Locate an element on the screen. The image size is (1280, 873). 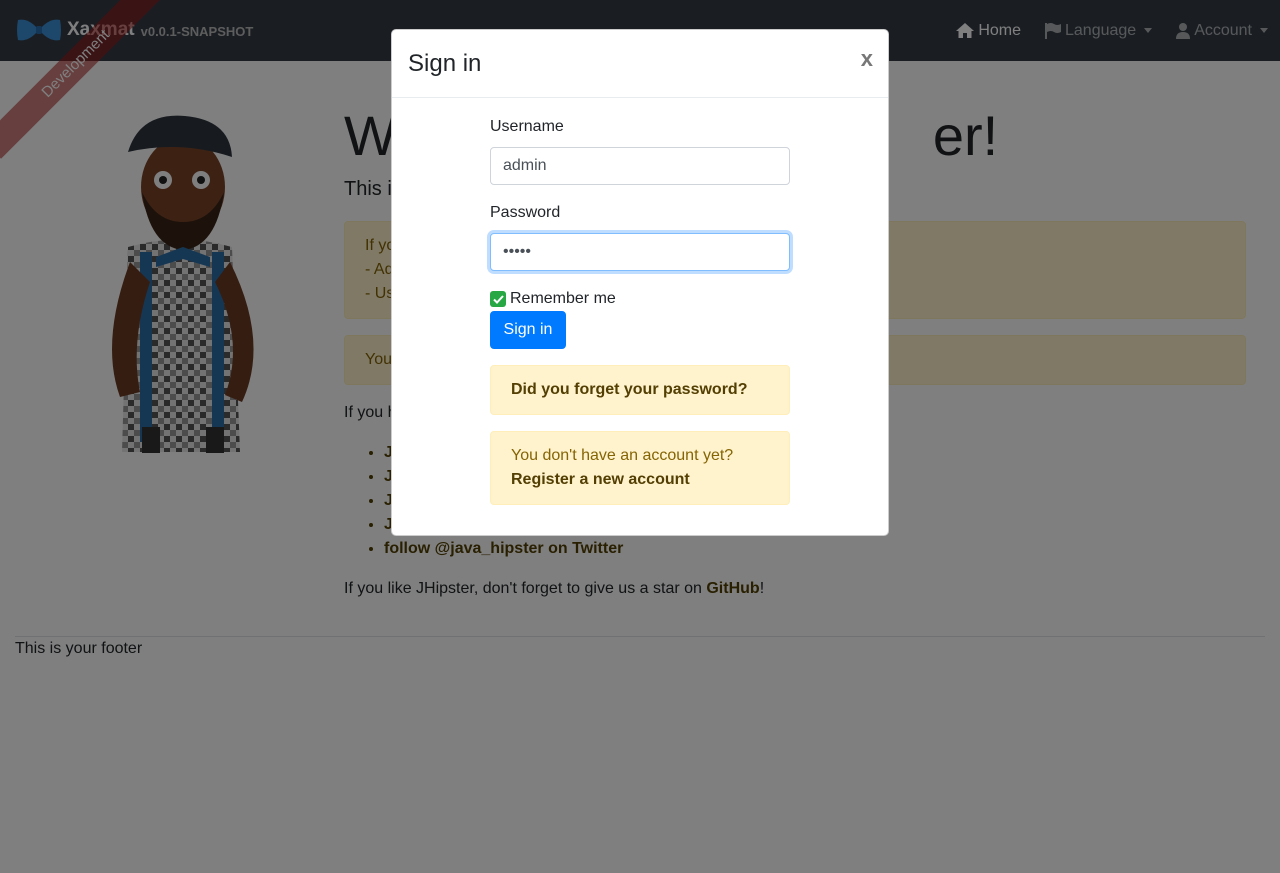
password-input is located at coordinates (640, 252).